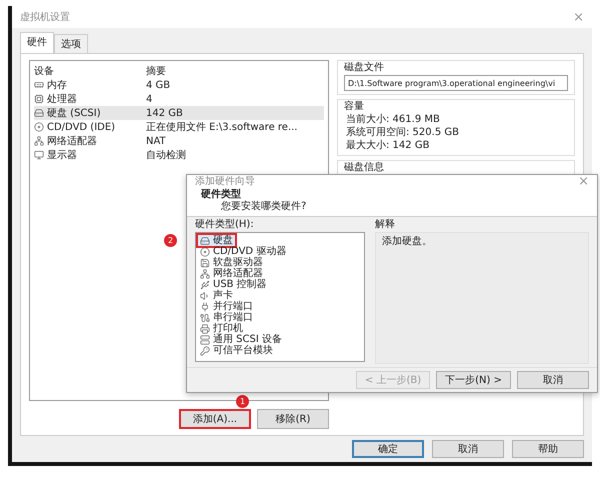  What do you see at coordinates (205, 329) in the screenshot?
I see `printer-icon` at bounding box center [205, 329].